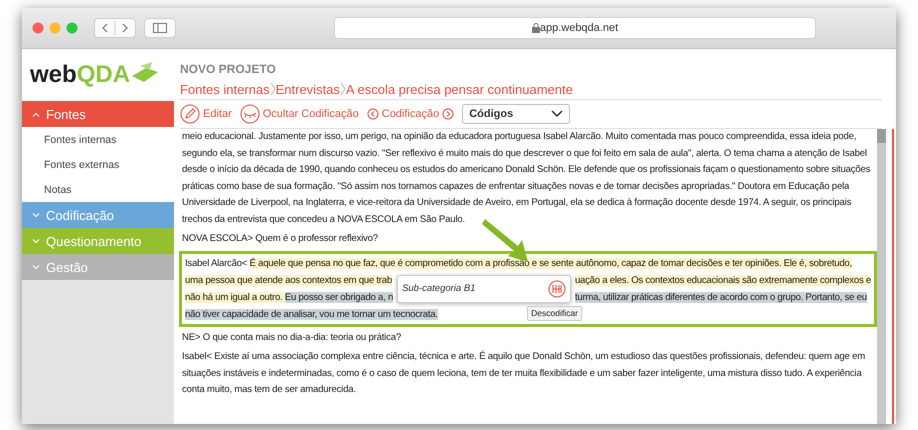  What do you see at coordinates (299, 114) in the screenshot?
I see `hide-coding-button: Ocultar Codificação` at bounding box center [299, 114].